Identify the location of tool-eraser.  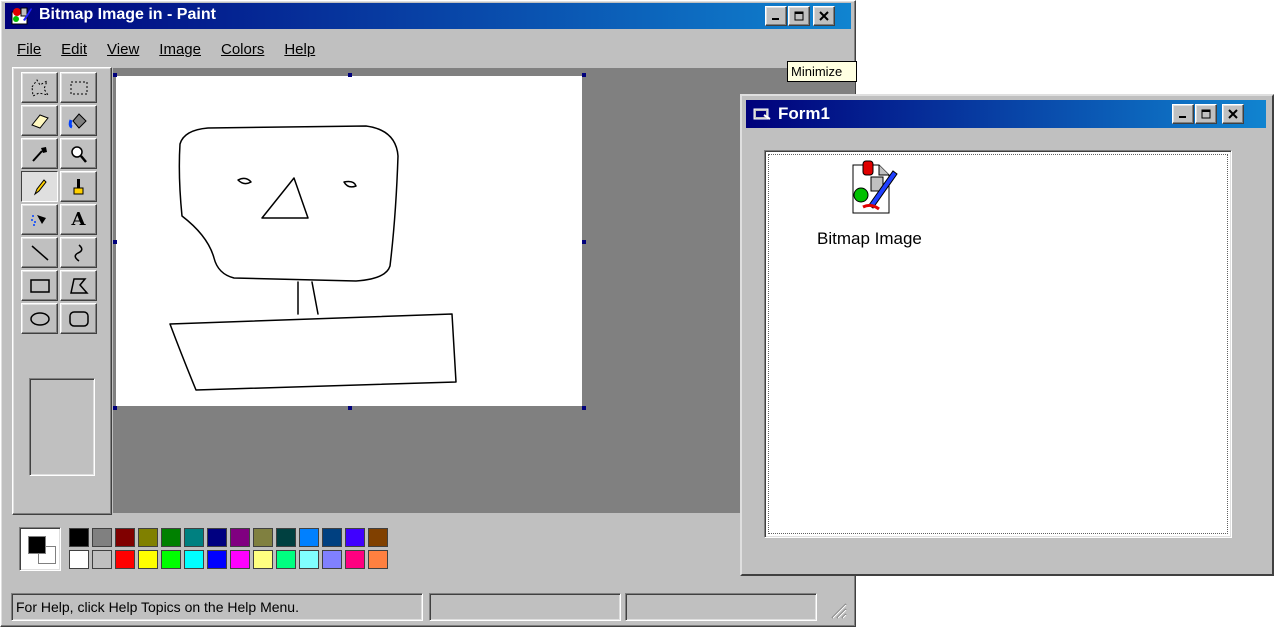
(39, 120).